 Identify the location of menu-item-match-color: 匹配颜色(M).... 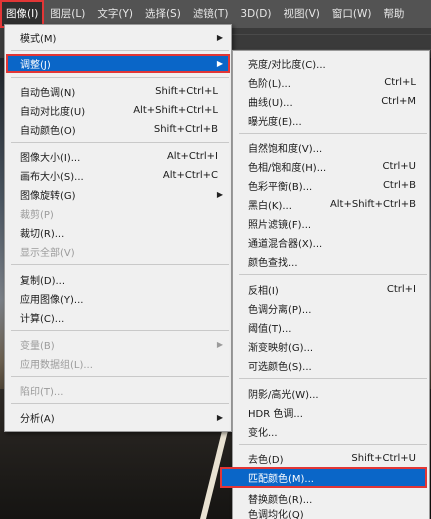
(323, 477).